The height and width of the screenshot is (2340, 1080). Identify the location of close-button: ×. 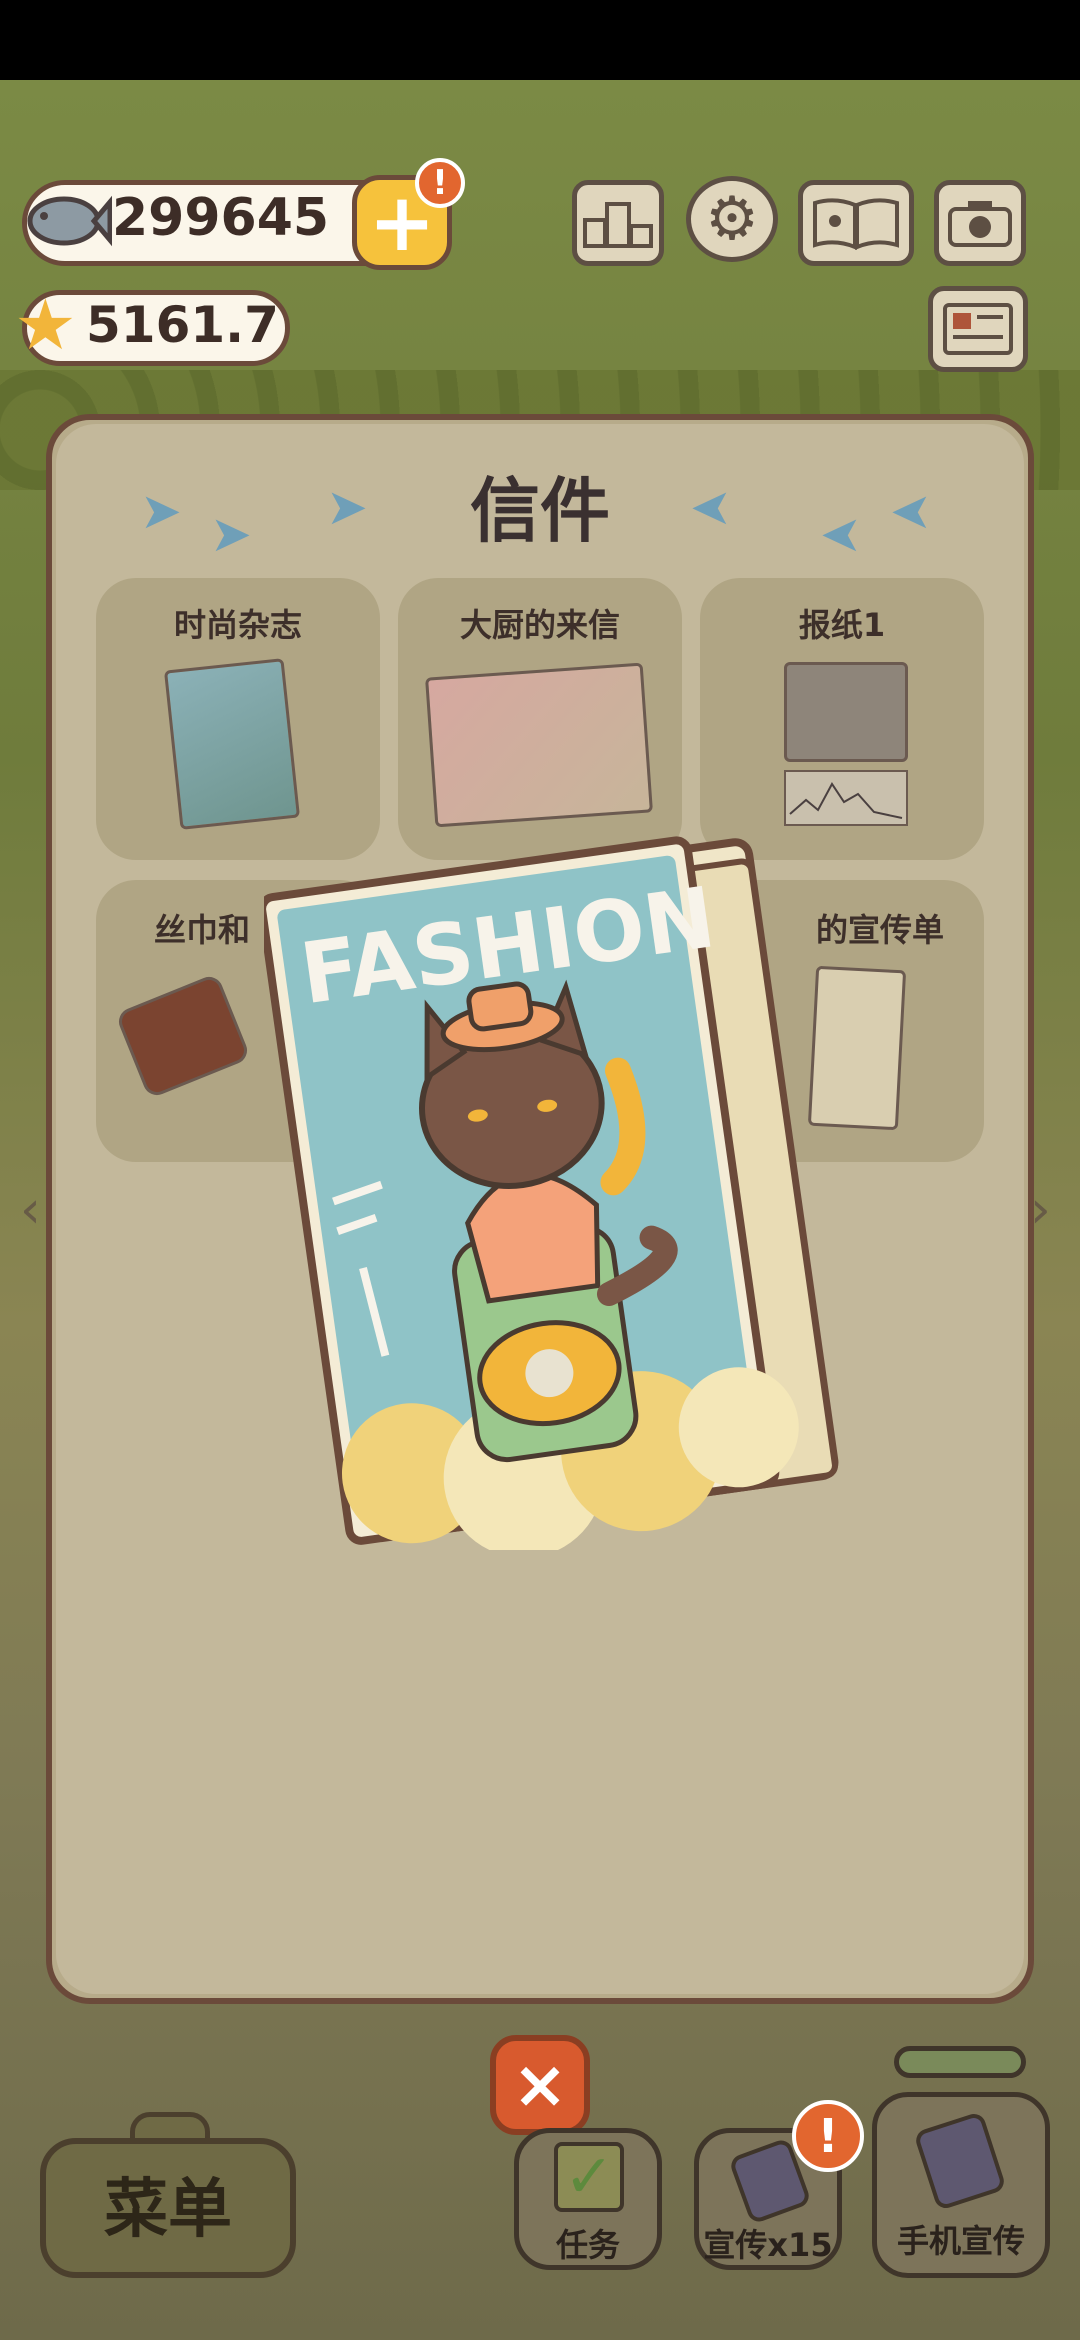
(540, 2085).